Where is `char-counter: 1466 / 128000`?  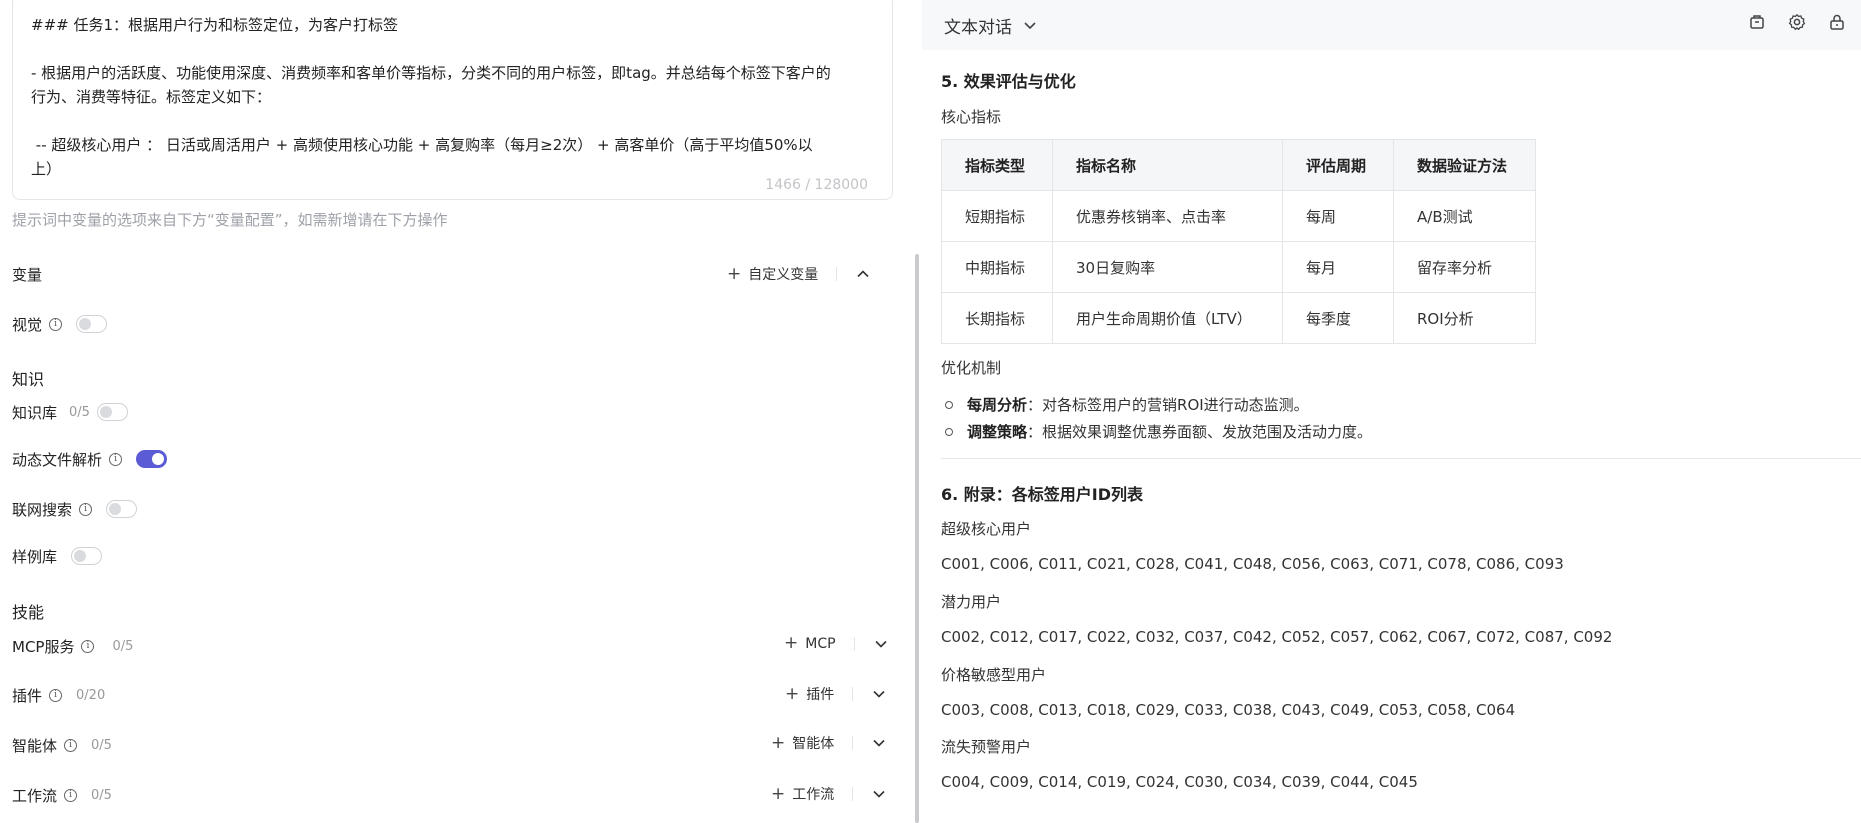 char-counter: 1466 / 128000 is located at coordinates (816, 185).